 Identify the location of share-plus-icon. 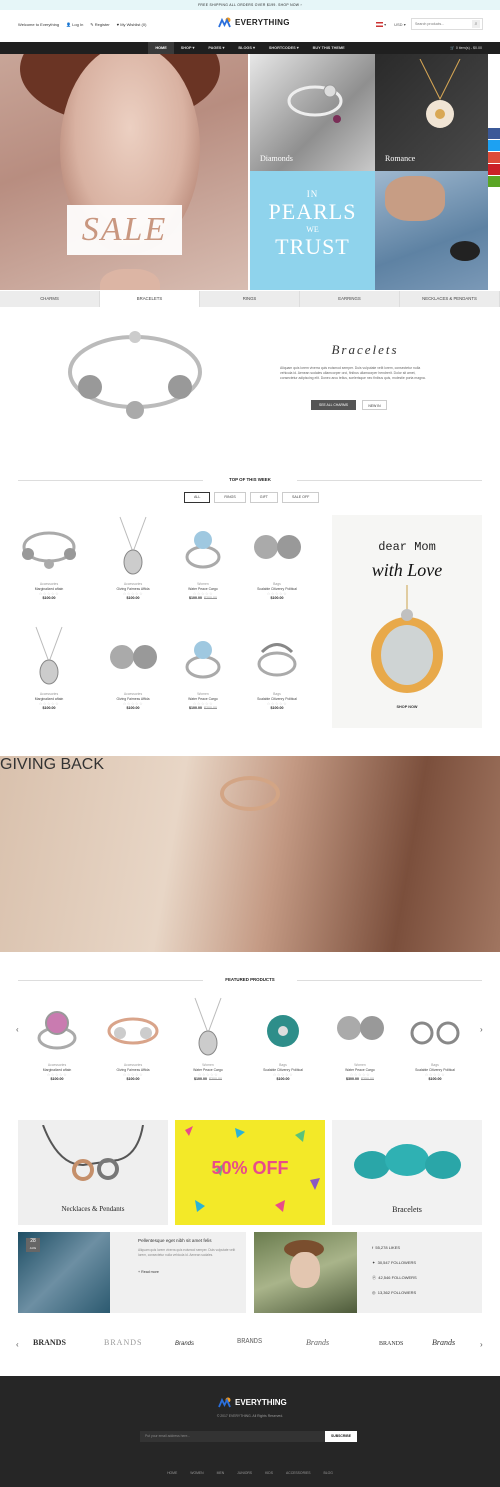
(494, 181).